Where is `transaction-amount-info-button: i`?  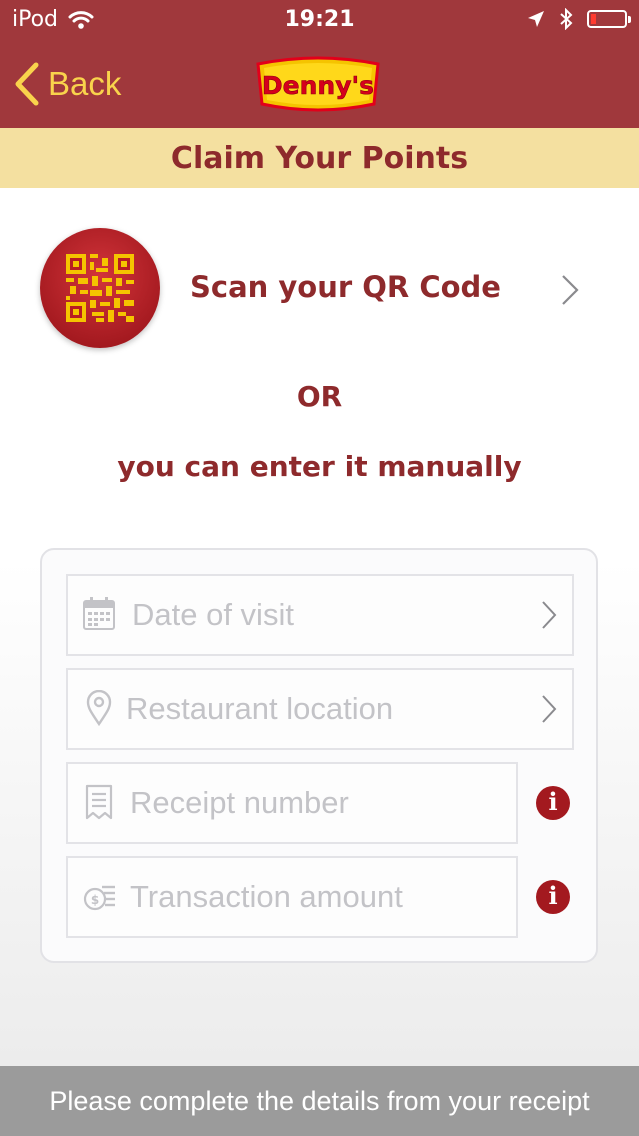 transaction-amount-info-button: i is located at coordinates (553, 897).